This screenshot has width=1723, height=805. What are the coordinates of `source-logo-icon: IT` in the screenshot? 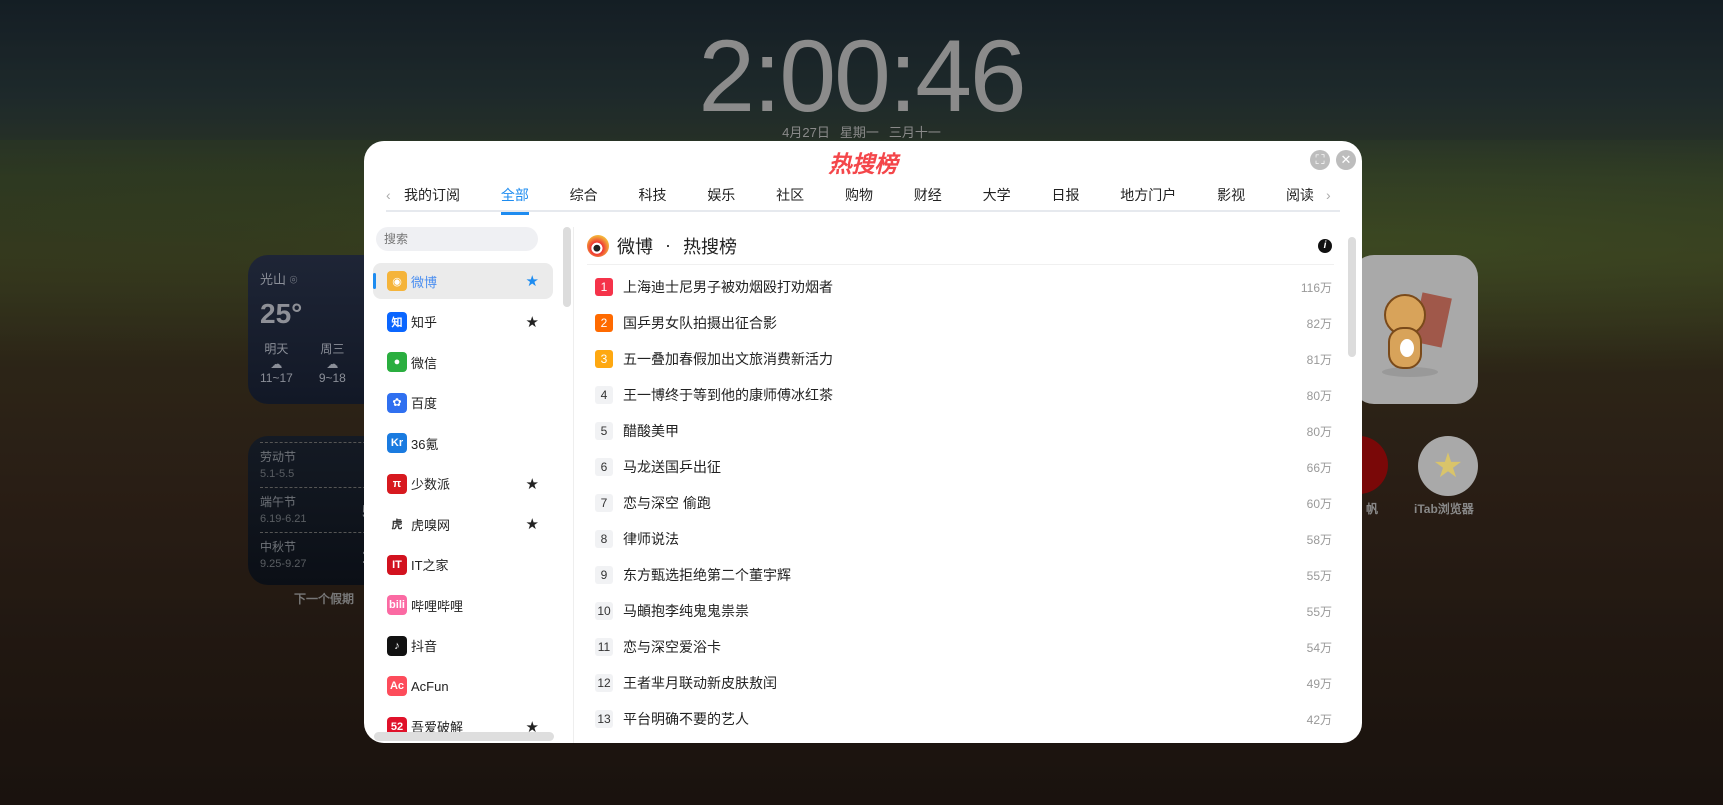 It's located at (397, 564).